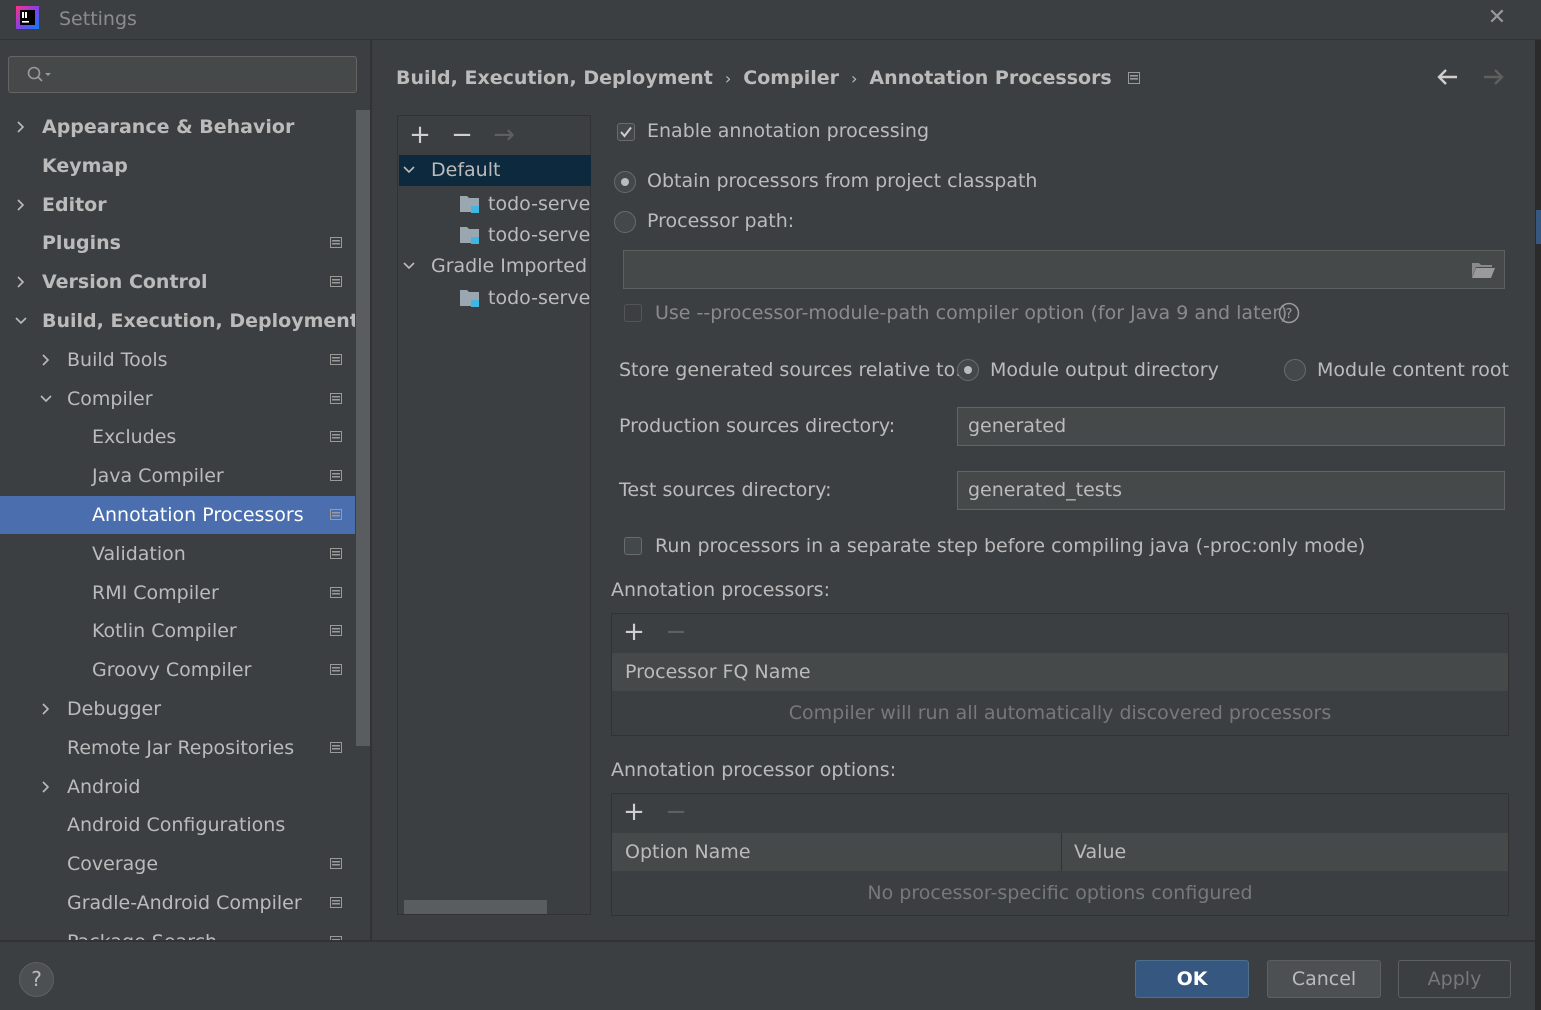  I want to click on nav-scrollbar-thumb, so click(363, 428).